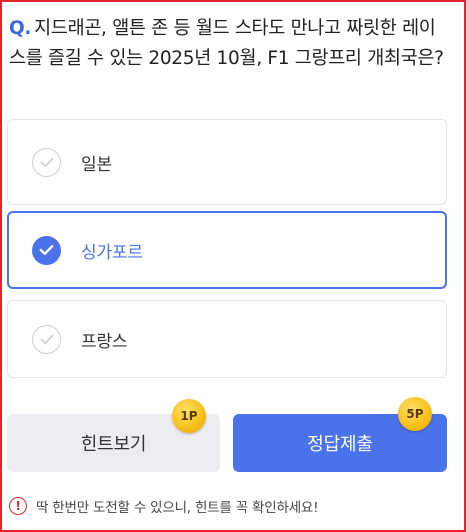  Describe the element at coordinates (227, 339) in the screenshot. I see `answer-option-3: 프랑스` at that location.